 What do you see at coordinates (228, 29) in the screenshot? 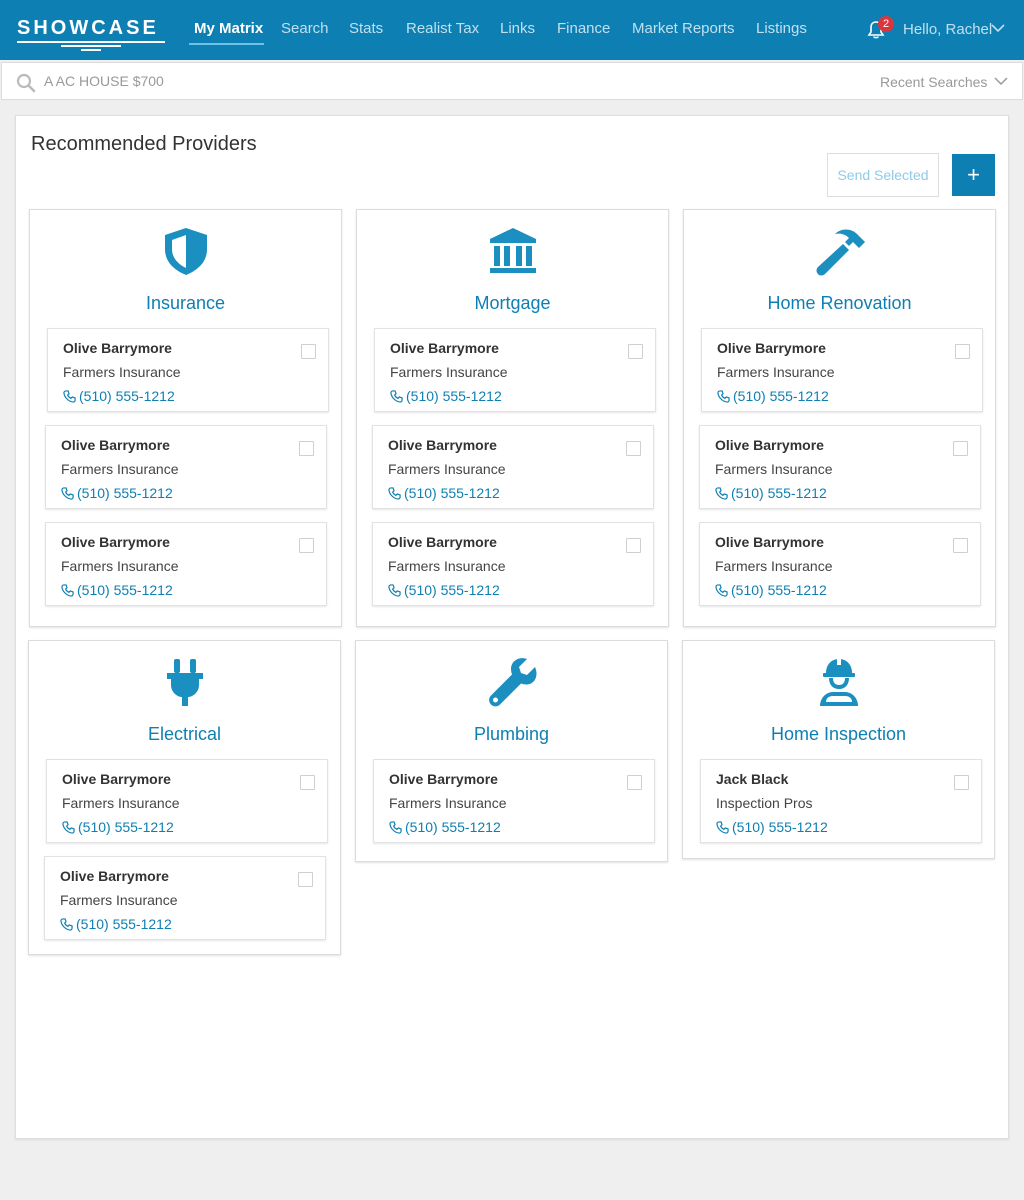
I see `nav-my-matrix: My Matrix` at bounding box center [228, 29].